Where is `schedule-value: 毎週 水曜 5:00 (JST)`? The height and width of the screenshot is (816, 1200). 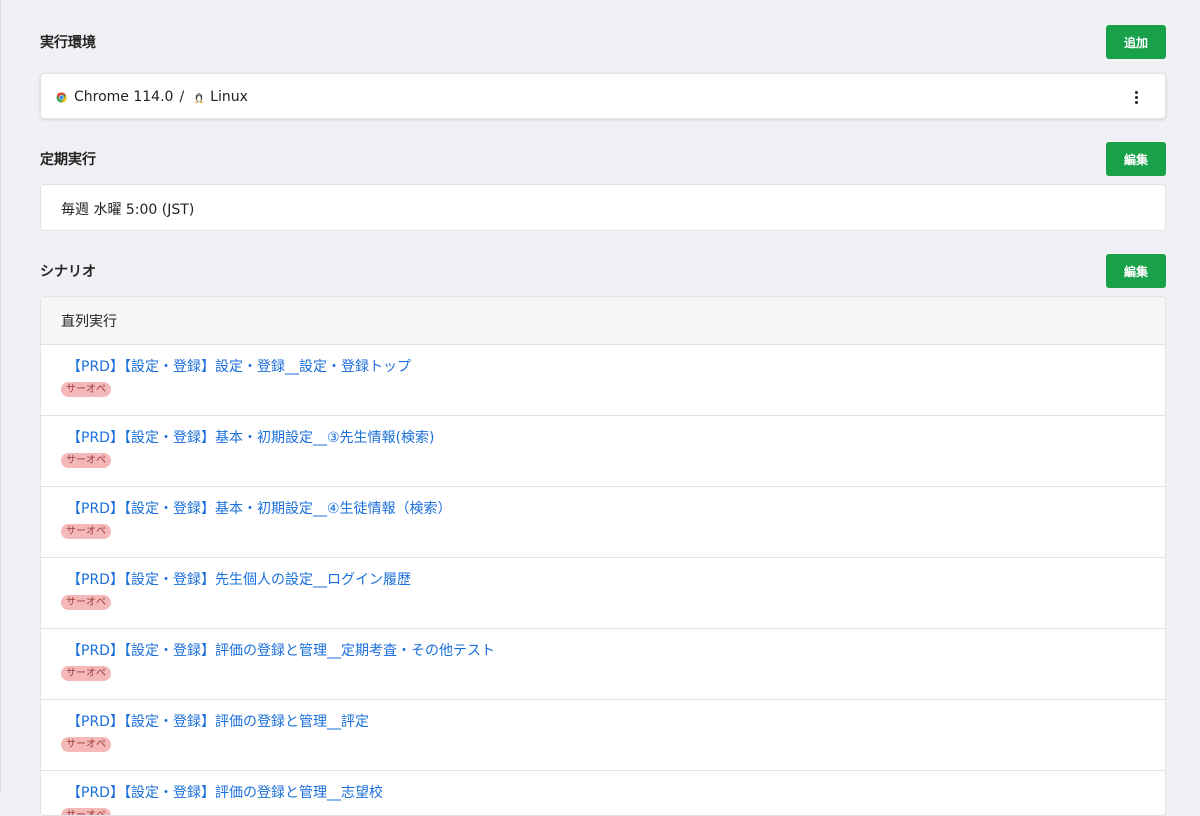
schedule-value: 毎週 水曜 5:00 (JST) is located at coordinates (128, 209).